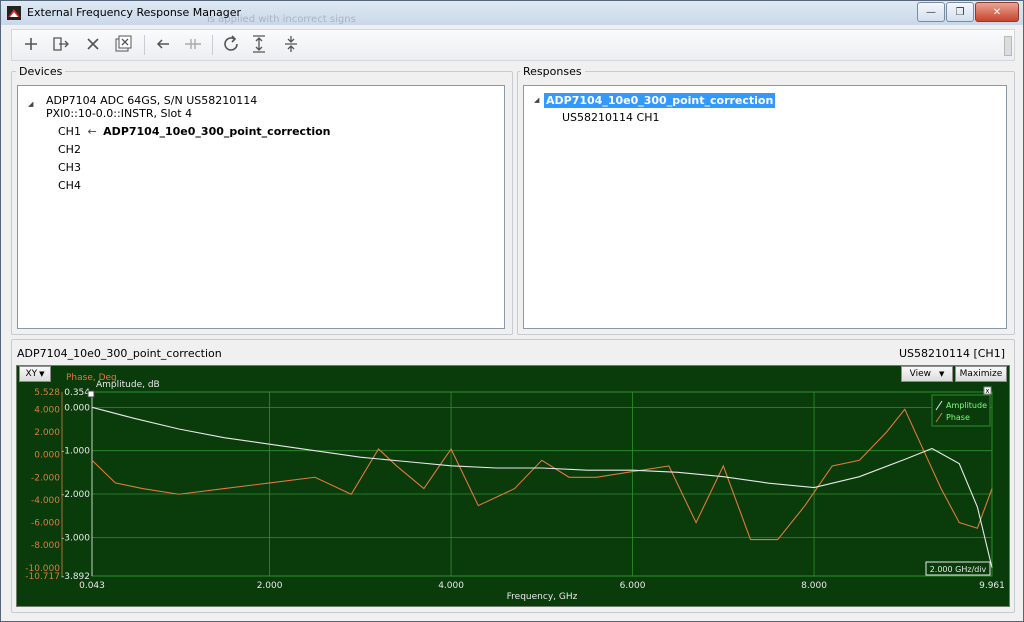 The height and width of the screenshot is (622, 1024). Describe the element at coordinates (42, 577) in the screenshot. I see `phase-tick-label: -10.717` at that location.